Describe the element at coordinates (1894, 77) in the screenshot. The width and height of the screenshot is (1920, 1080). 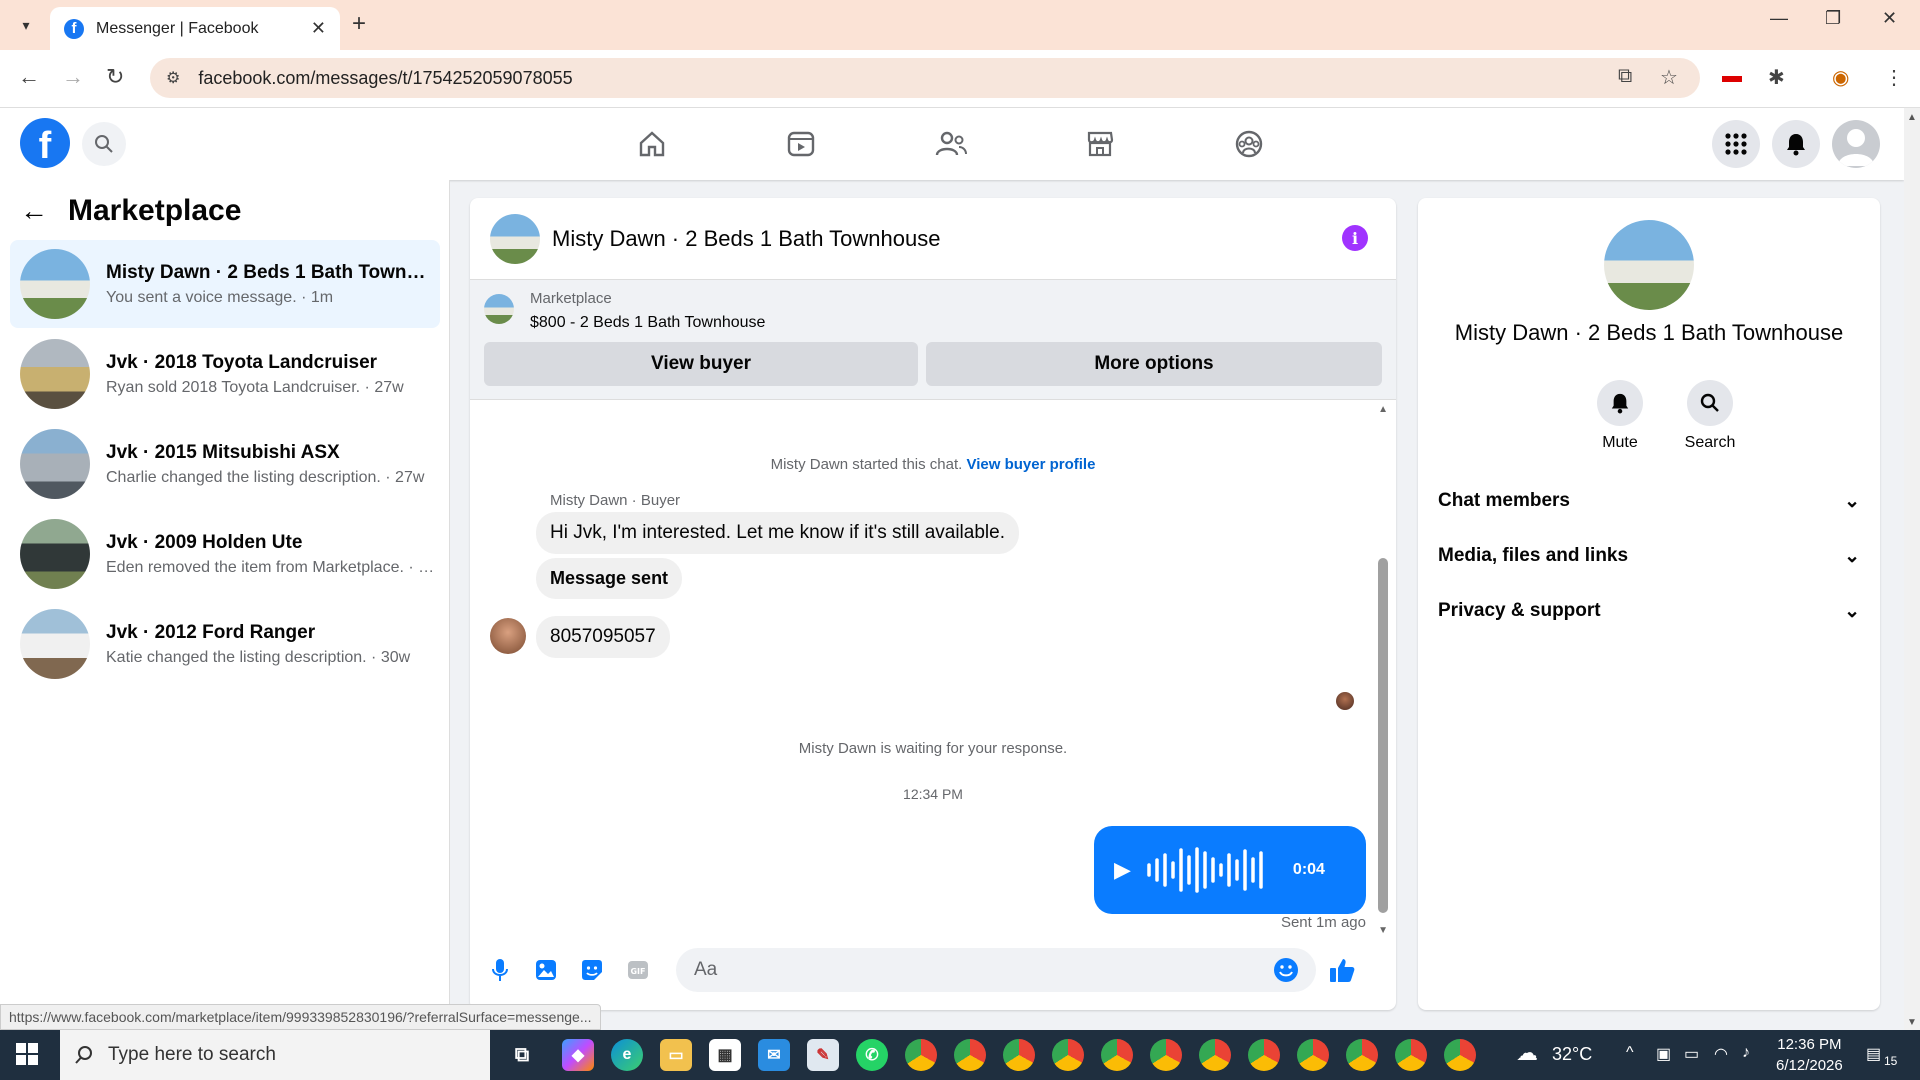
I see `chrome-menu-icon: ⋮` at that location.